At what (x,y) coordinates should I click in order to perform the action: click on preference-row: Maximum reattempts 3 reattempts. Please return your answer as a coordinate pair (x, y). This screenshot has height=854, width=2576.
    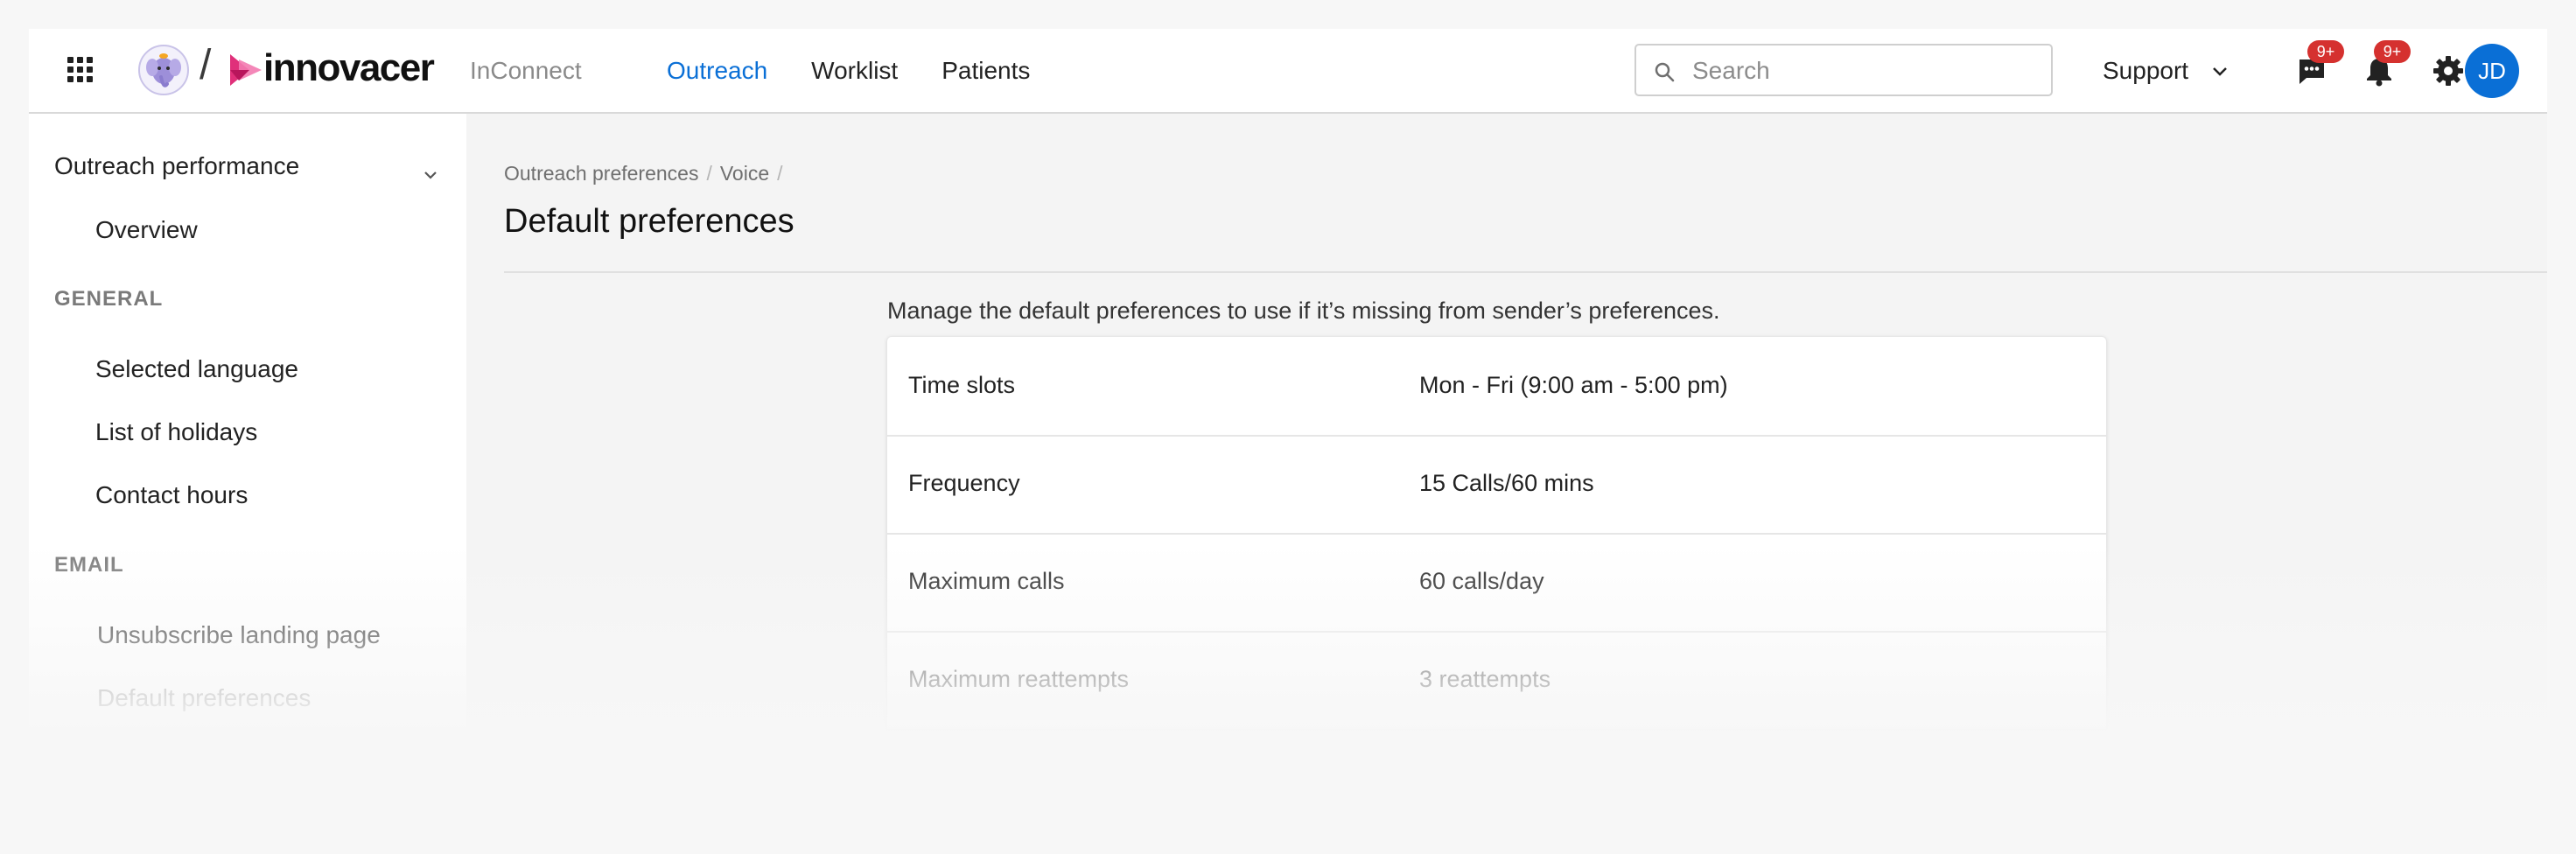
    Looking at the image, I should click on (1496, 681).